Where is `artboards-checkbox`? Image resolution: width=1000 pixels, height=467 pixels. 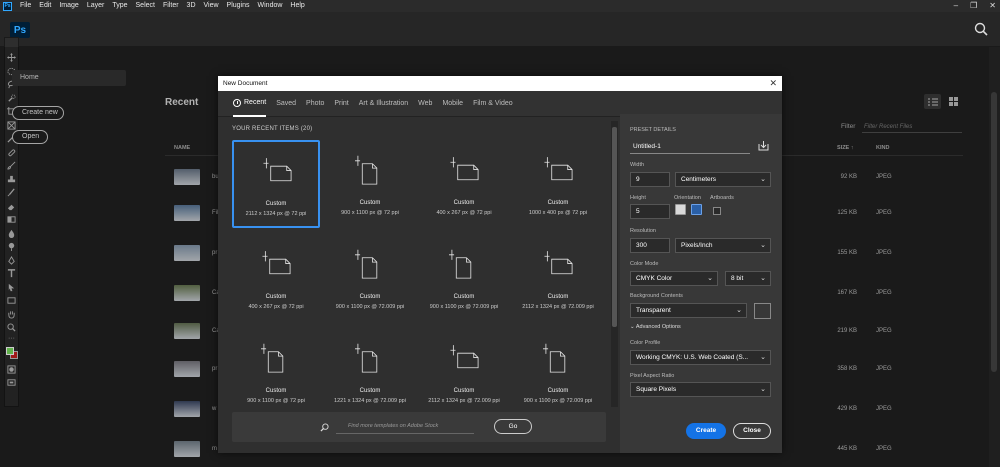 artboards-checkbox is located at coordinates (717, 211).